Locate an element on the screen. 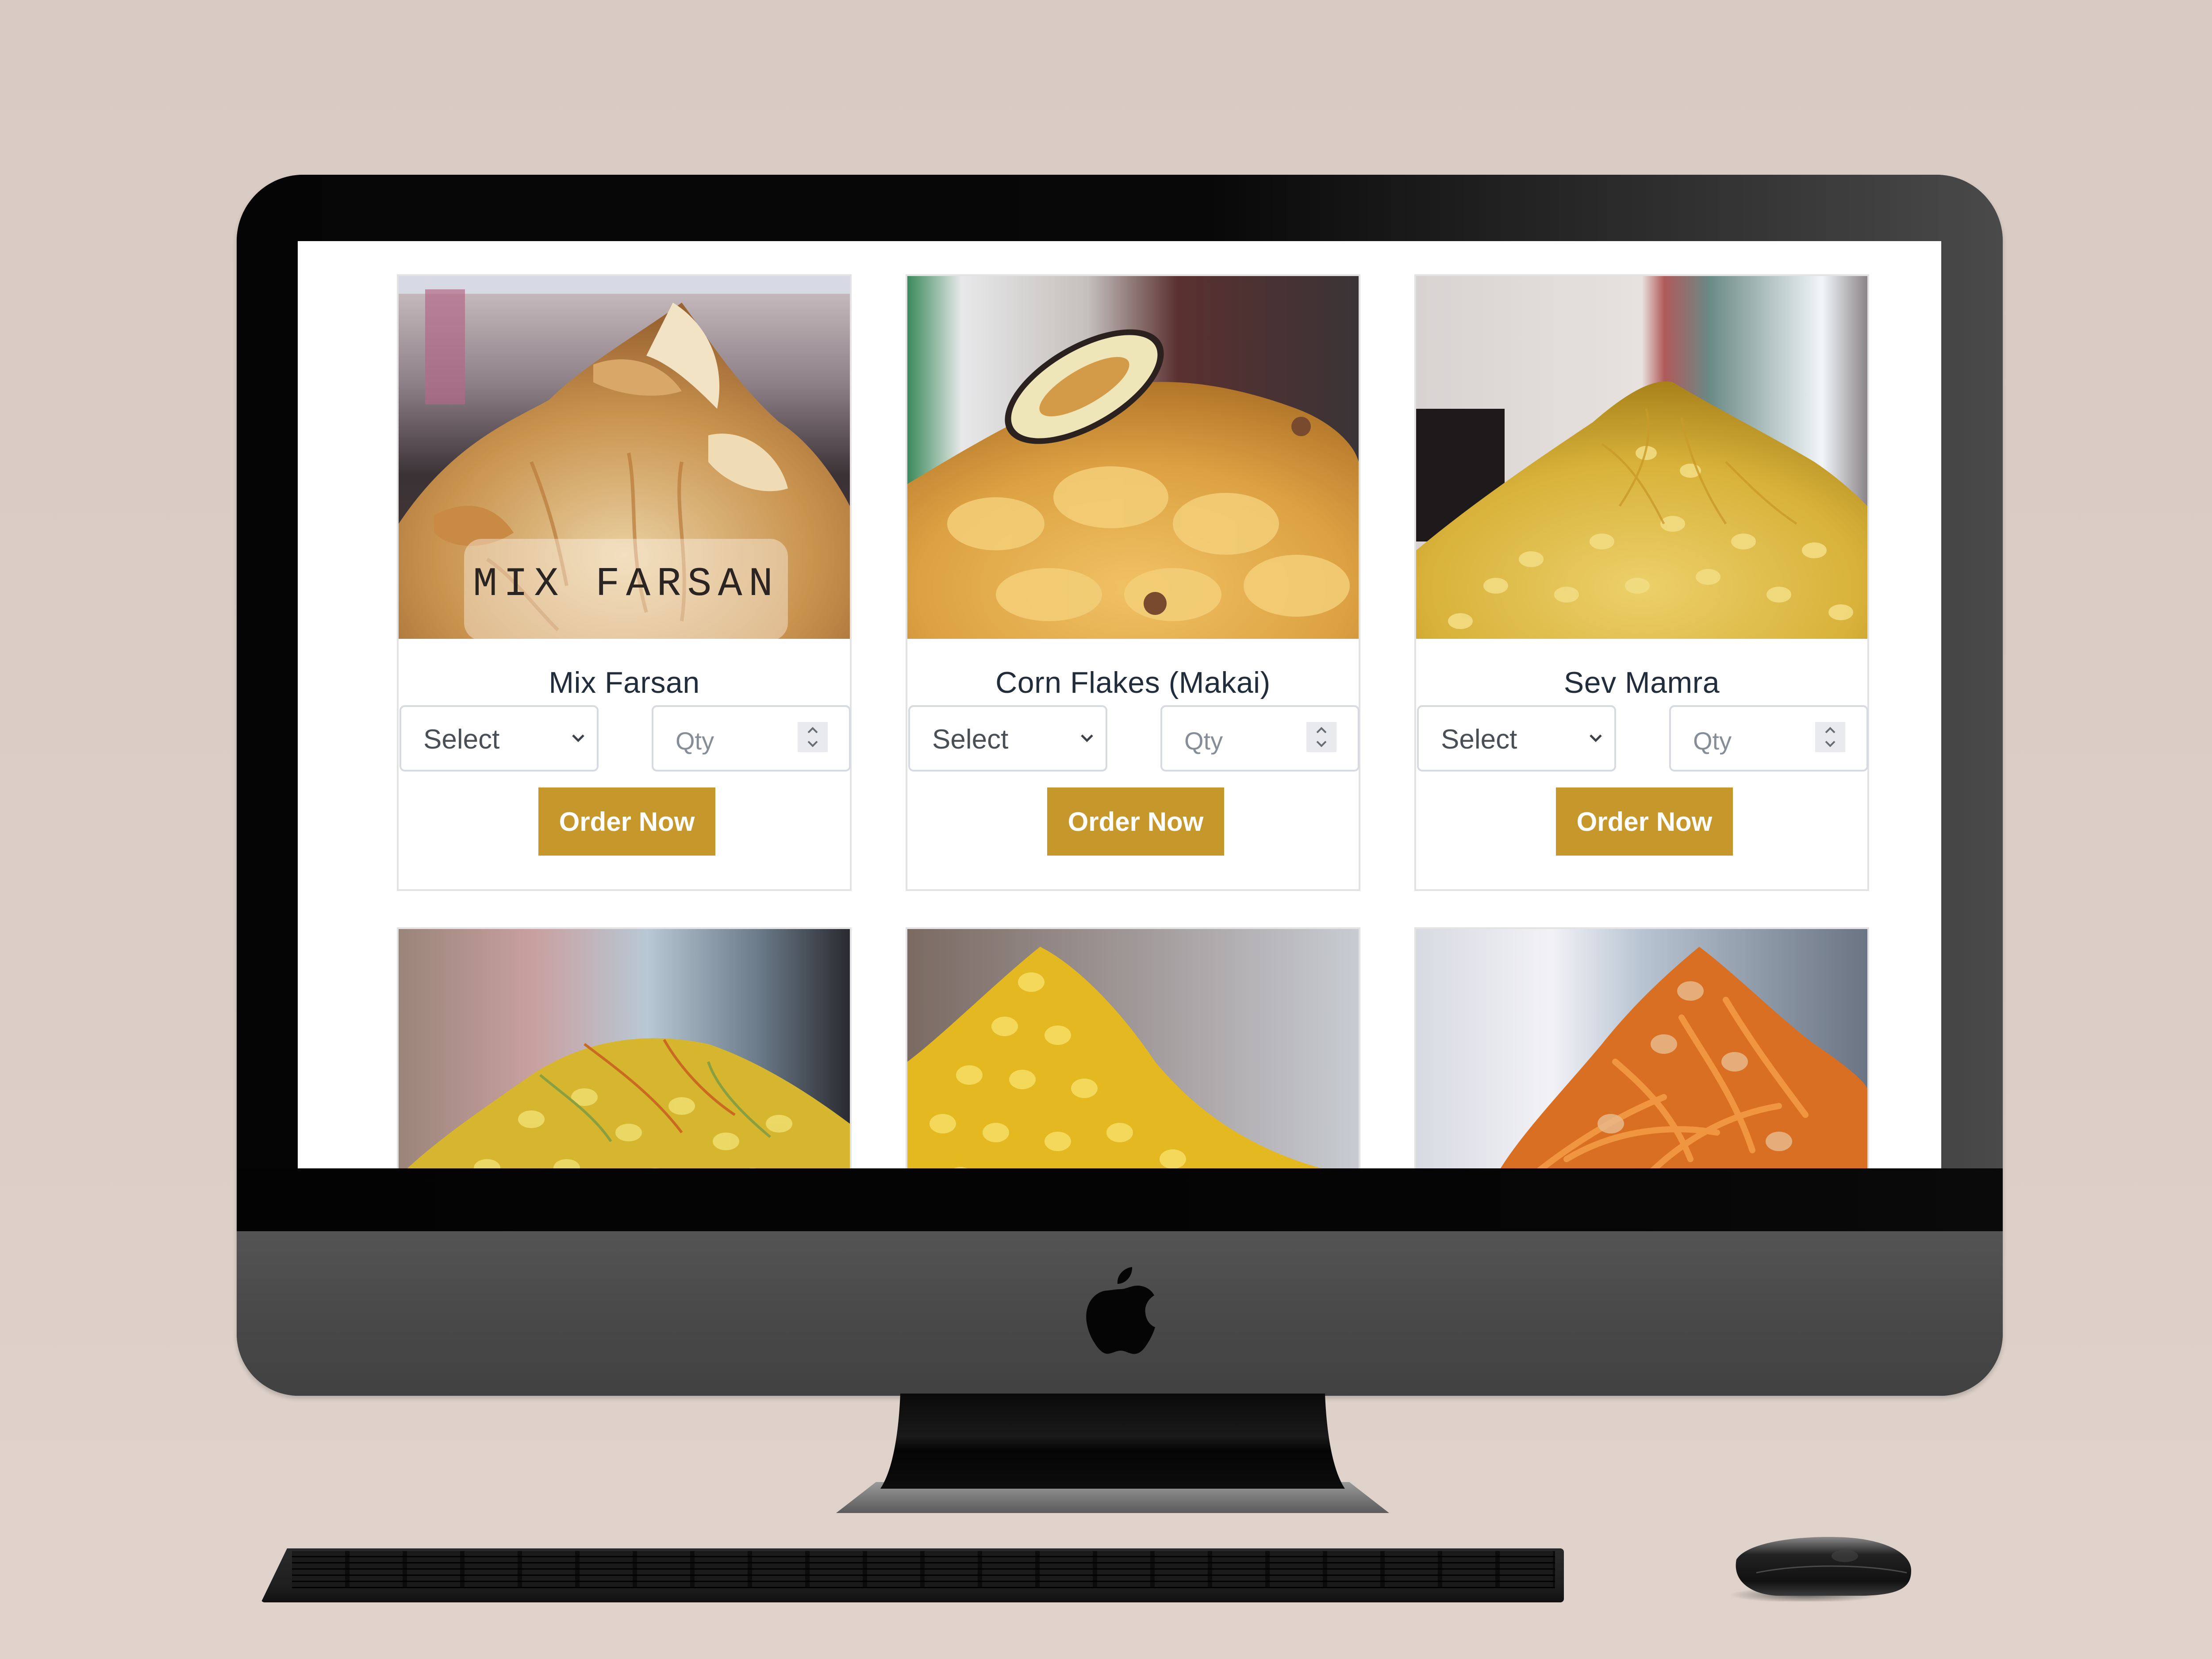  image-caption-badge: MIX FARSAN is located at coordinates (626, 589).